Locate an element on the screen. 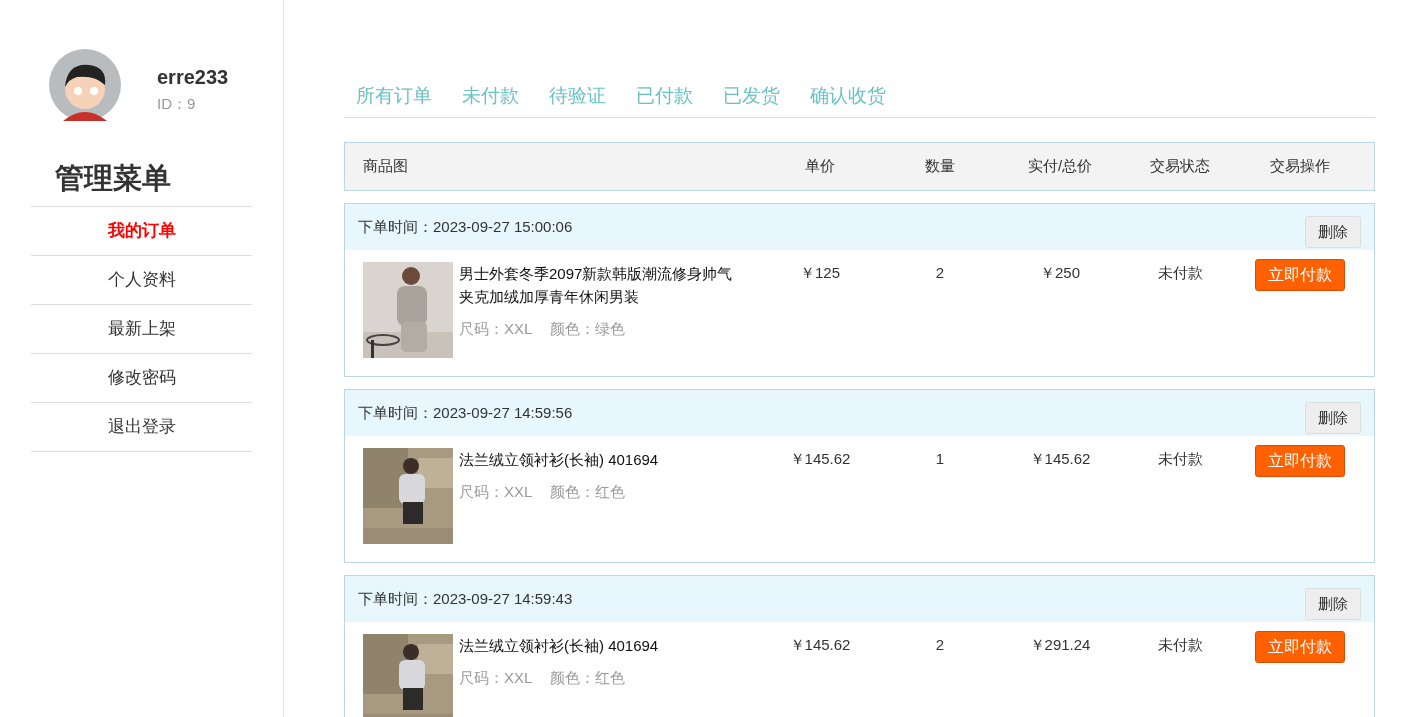 The width and height of the screenshot is (1409, 717). color-label: 颜色：绿色 is located at coordinates (588, 329).